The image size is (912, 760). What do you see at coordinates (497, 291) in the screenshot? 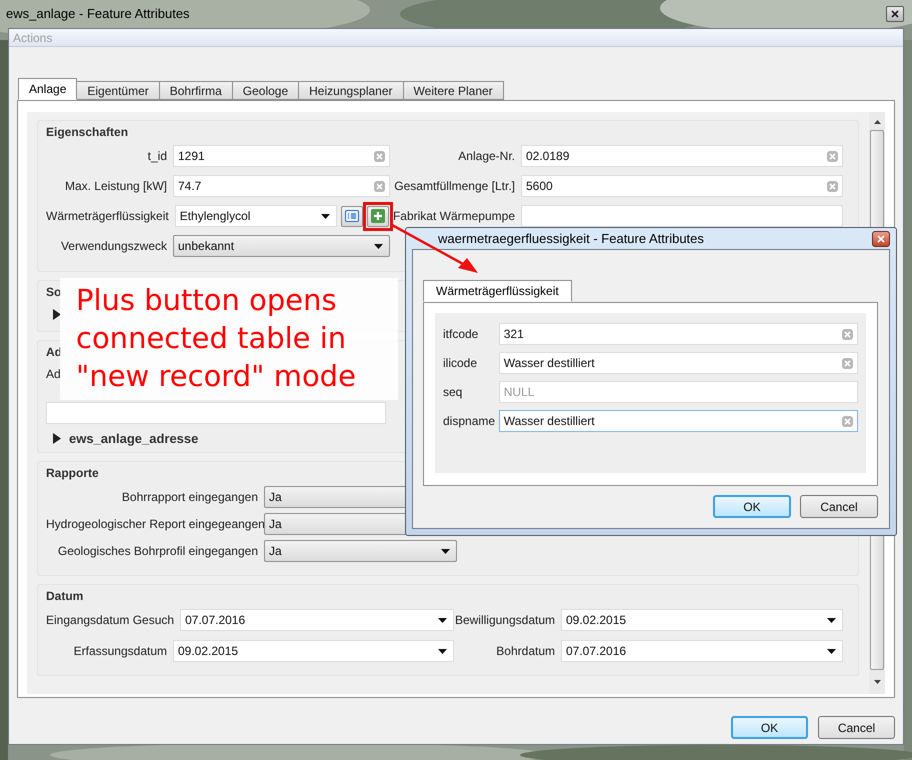
I see `tab: Wärmeträgerflüssigkeit` at bounding box center [497, 291].